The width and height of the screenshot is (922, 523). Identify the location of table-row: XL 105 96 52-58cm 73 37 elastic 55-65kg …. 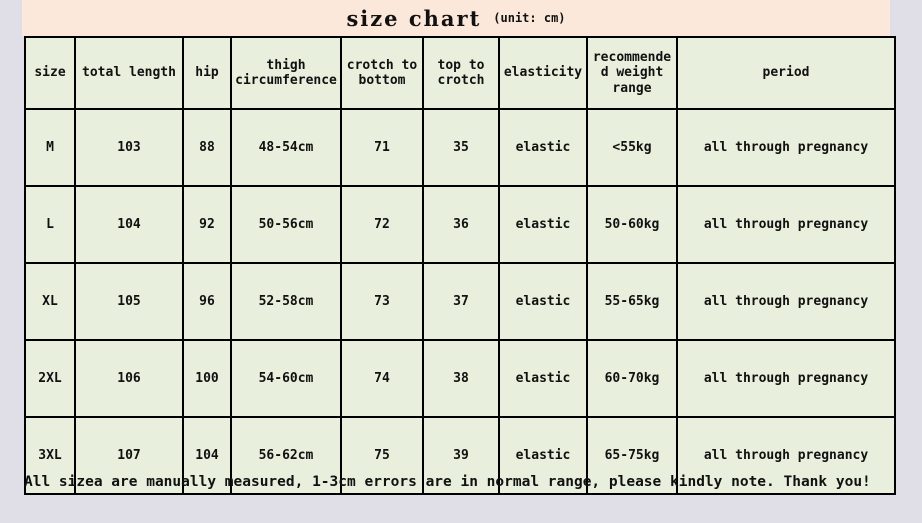
(460, 301).